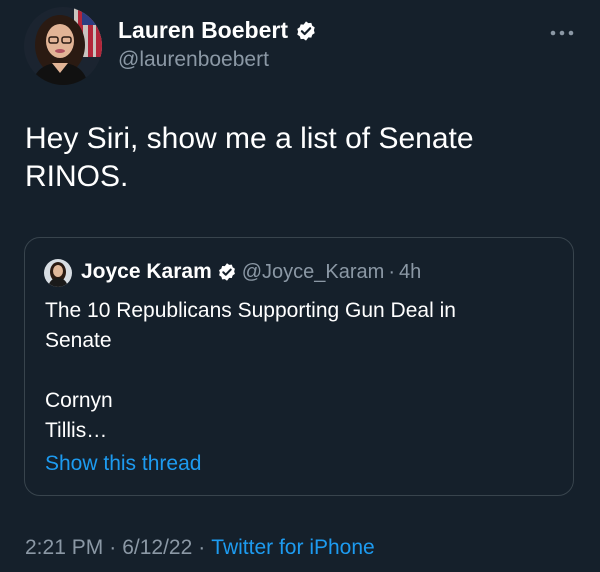 This screenshot has height=572, width=600. What do you see at coordinates (193, 60) in the screenshot?
I see `author-handle: @laurenboebert` at bounding box center [193, 60].